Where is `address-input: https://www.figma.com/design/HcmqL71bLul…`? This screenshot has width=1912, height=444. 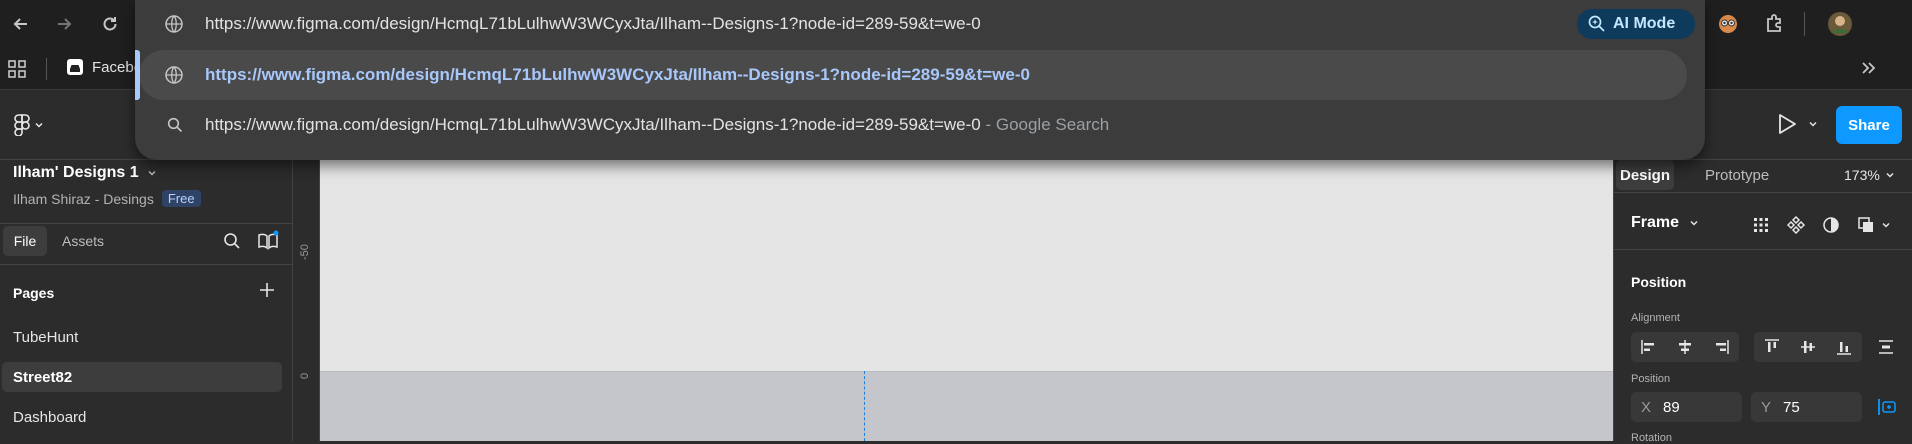
address-input: https://www.figma.com/design/HcmqL71bLul… is located at coordinates (593, 24).